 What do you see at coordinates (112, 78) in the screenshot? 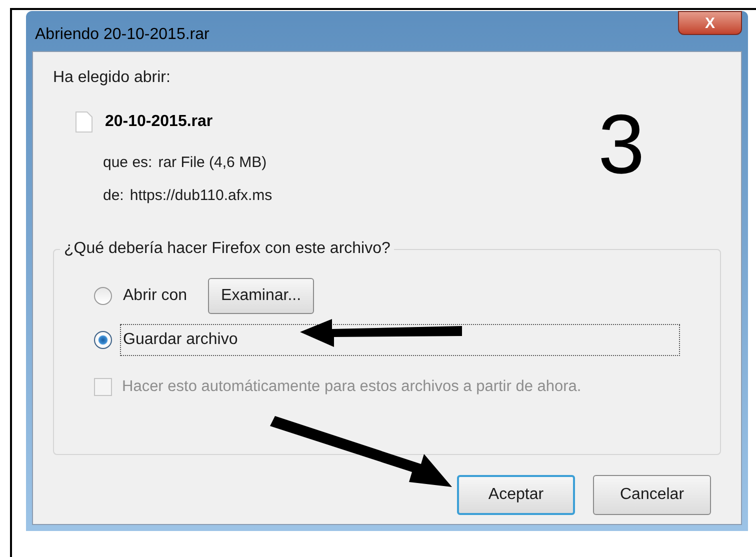
I see `intro-text: Ha elegido abrir:` at bounding box center [112, 78].